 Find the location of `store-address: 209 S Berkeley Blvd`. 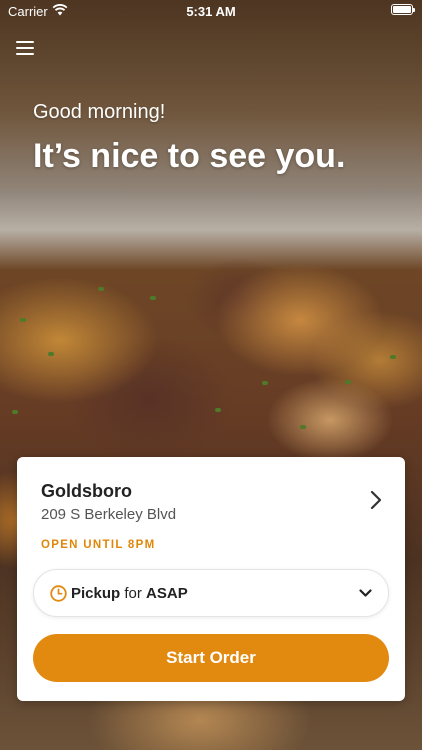

store-address: 209 S Berkeley Blvd is located at coordinates (109, 514).